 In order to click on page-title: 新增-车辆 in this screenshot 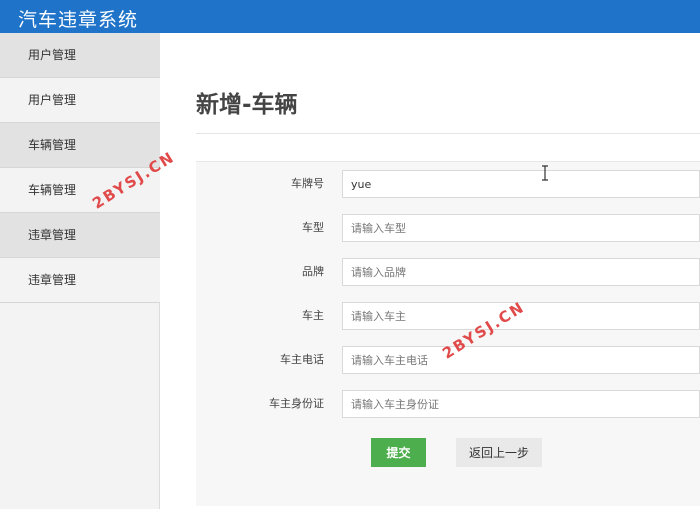, I will do `click(247, 105)`.